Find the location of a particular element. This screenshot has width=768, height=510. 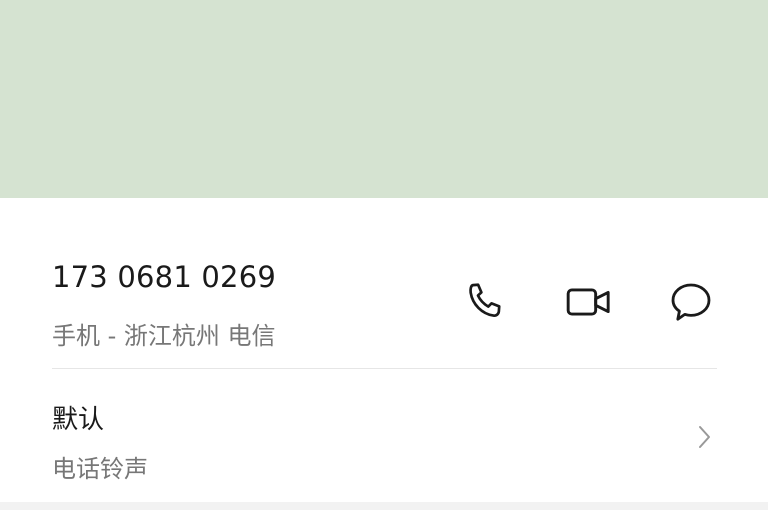

video-camera-icon is located at coordinates (589, 302).